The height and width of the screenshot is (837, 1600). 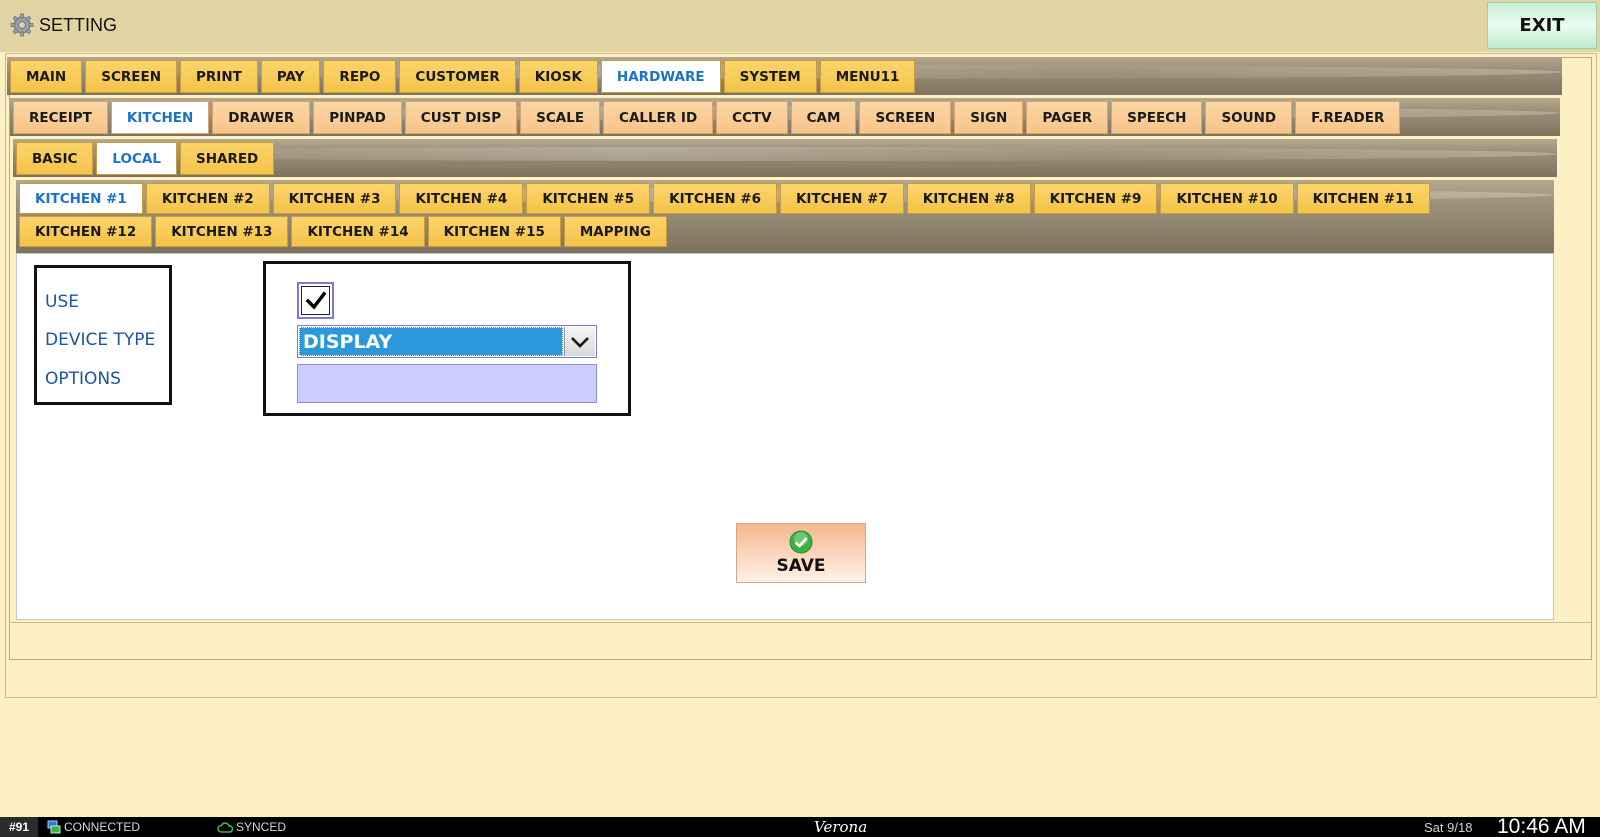 I want to click on use-checkbox, so click(x=315, y=300).